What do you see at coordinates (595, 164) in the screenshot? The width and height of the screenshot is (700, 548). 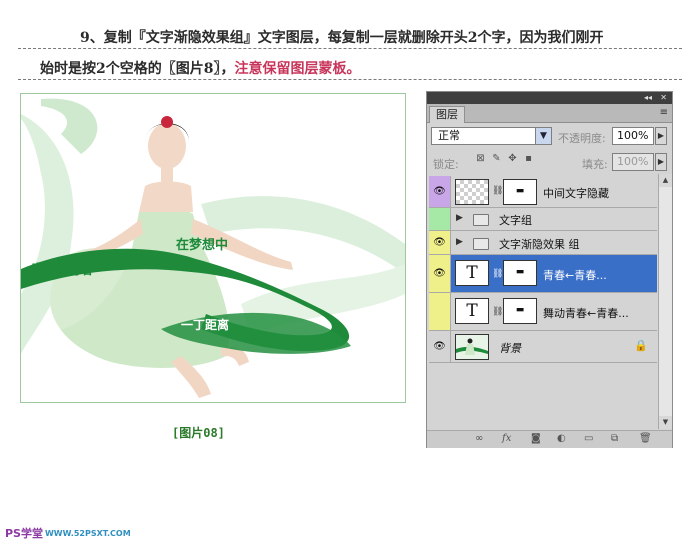 I see `fill-label: 填充:` at bounding box center [595, 164].